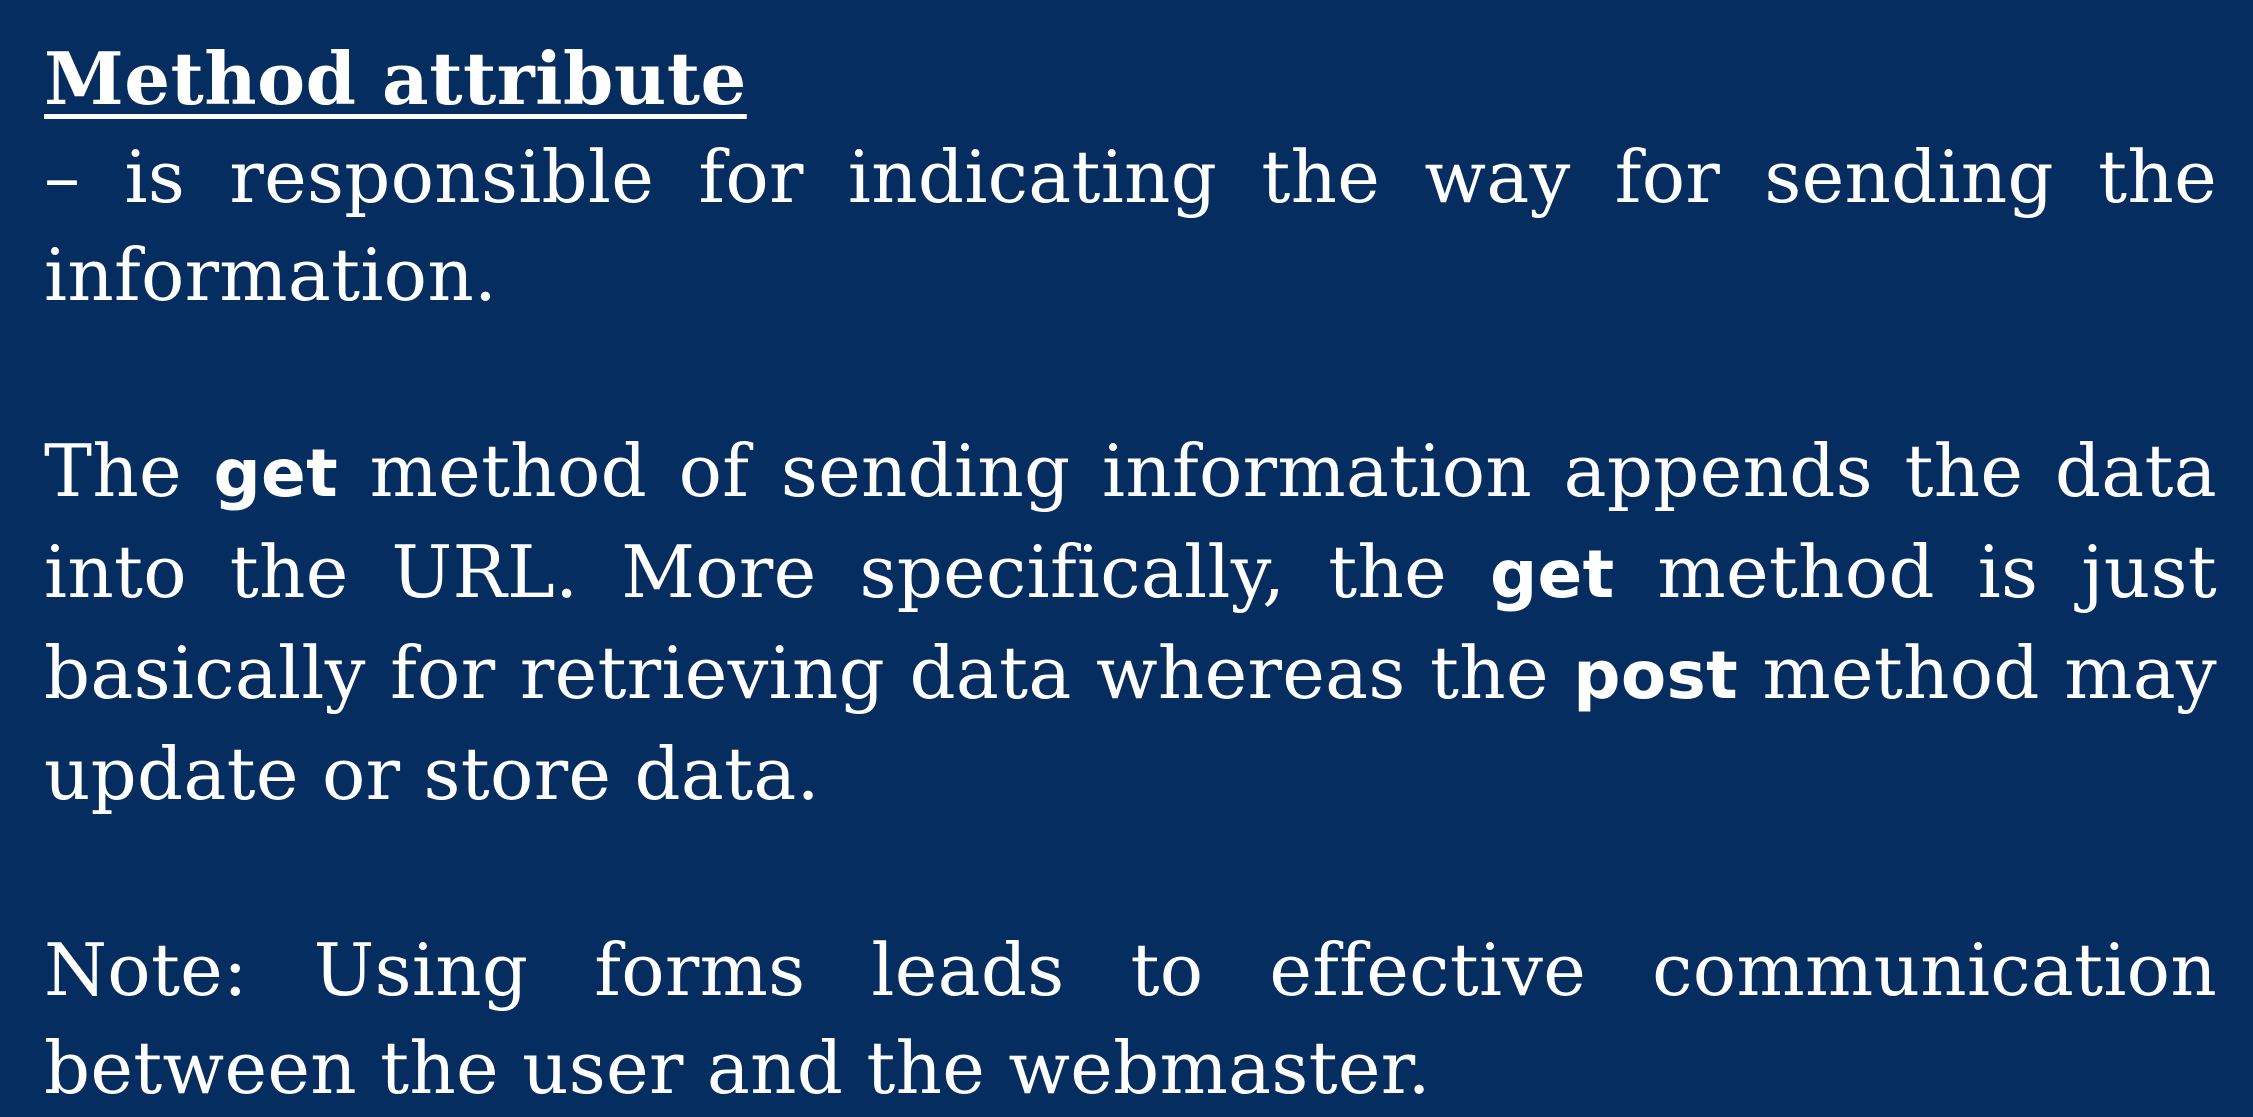 This screenshot has height=1117, width=2253. I want to click on heading-method-attribute: Method attribute, so click(395, 78).